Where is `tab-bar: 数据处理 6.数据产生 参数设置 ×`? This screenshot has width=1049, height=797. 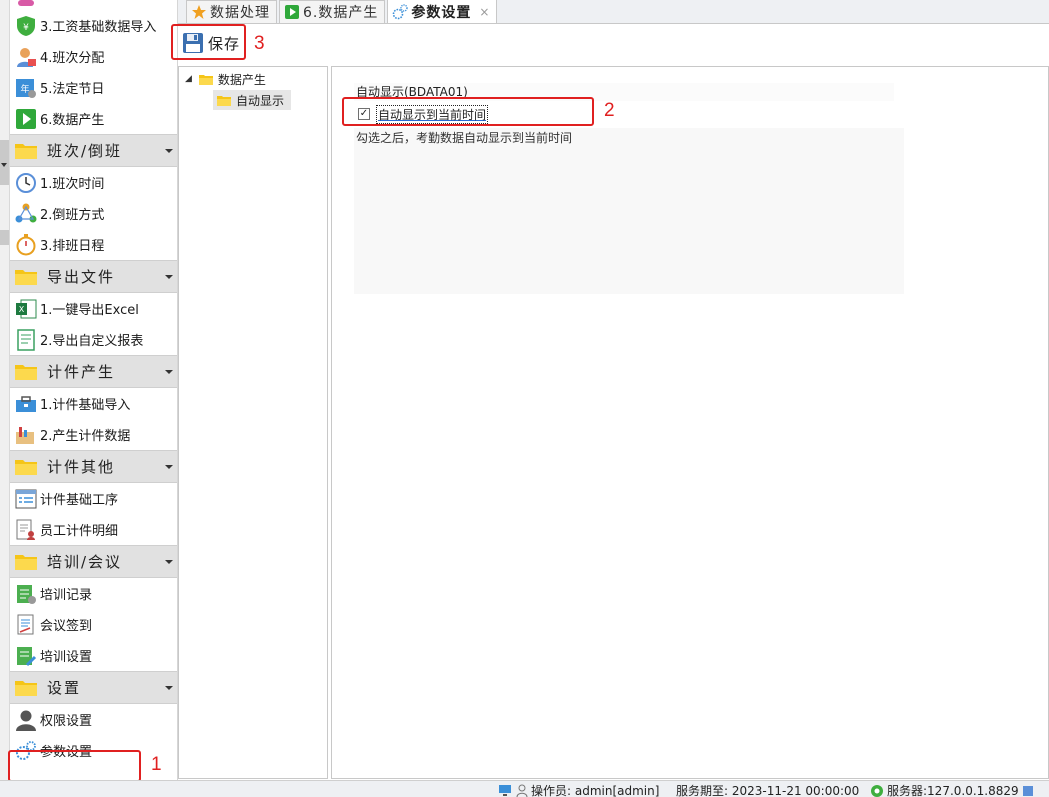
tab-bar: 数据处理 6.数据产生 参数设置 × is located at coordinates (613, 12).